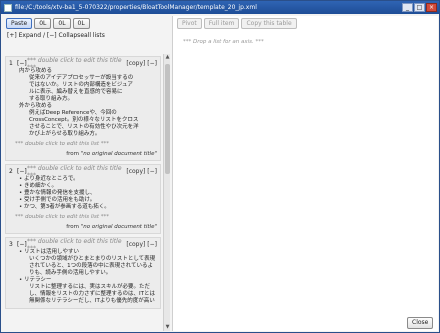 This screenshot has height=333, width=440. I want to click on list-item: 従来のアイデアプロセッサーが設当するの, so click(83, 78).